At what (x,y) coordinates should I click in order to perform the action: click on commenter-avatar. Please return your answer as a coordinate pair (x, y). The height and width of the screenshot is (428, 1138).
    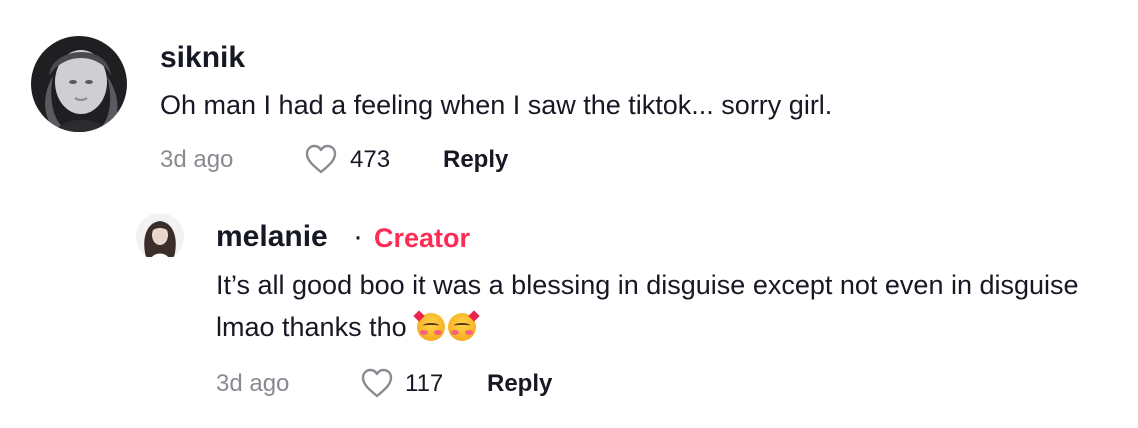
    Looking at the image, I should click on (79, 84).